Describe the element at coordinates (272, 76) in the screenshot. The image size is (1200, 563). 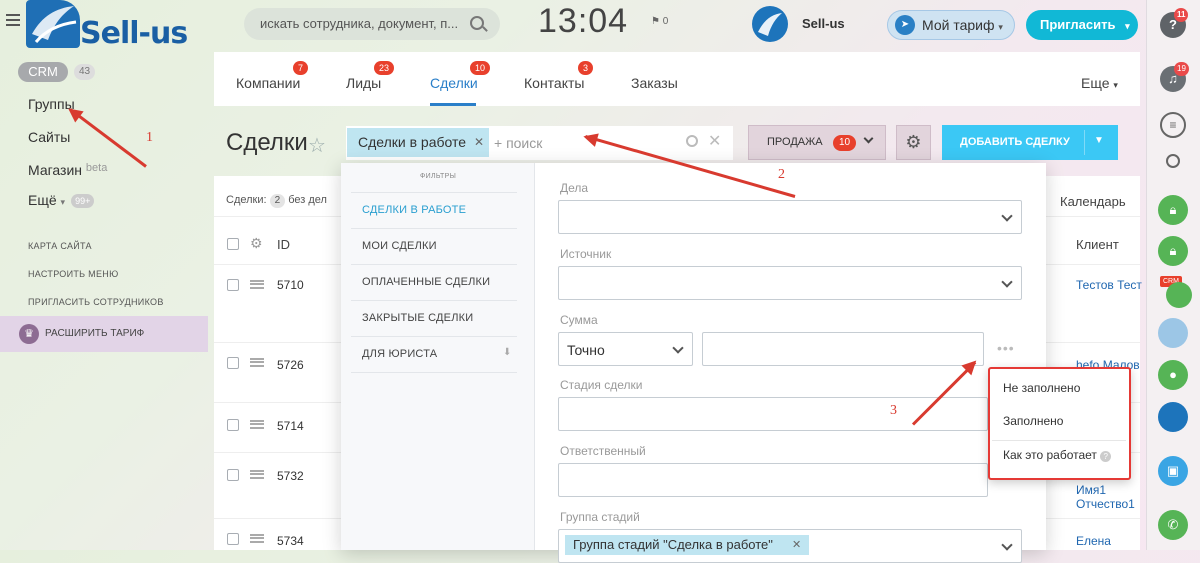
I see `tab-companies: Компании 7` at that location.